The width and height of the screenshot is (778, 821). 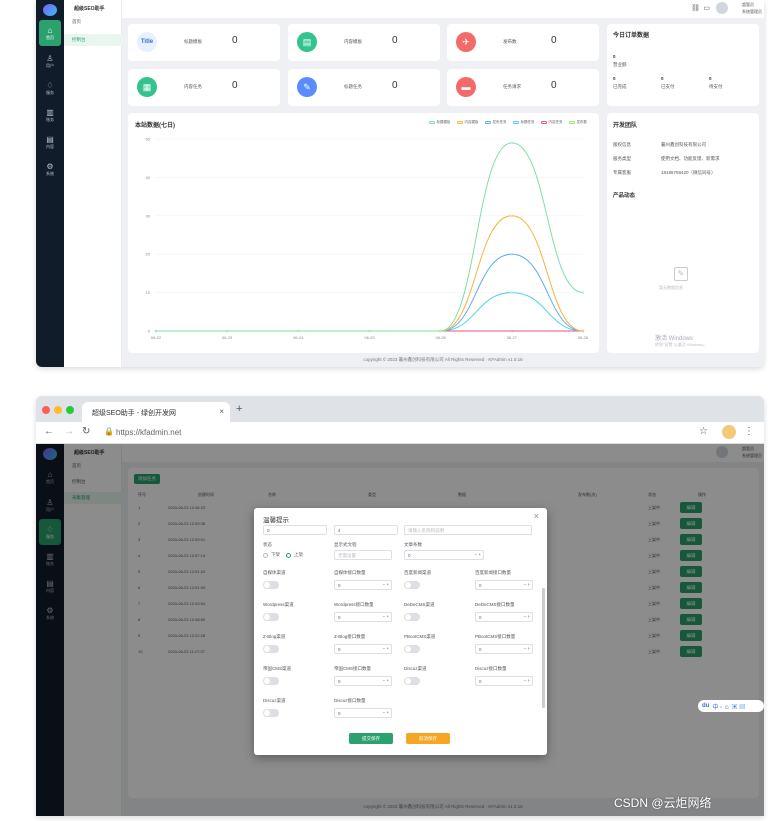 What do you see at coordinates (70, 410) in the screenshot?
I see `maximize-window-button` at bounding box center [70, 410].